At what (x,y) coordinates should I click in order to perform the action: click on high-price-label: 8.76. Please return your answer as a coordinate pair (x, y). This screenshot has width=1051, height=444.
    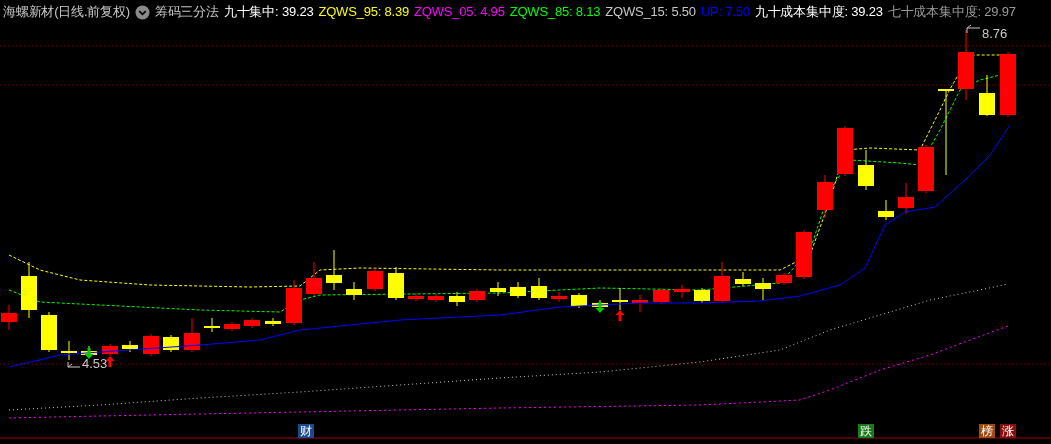
    Looking at the image, I should click on (995, 33).